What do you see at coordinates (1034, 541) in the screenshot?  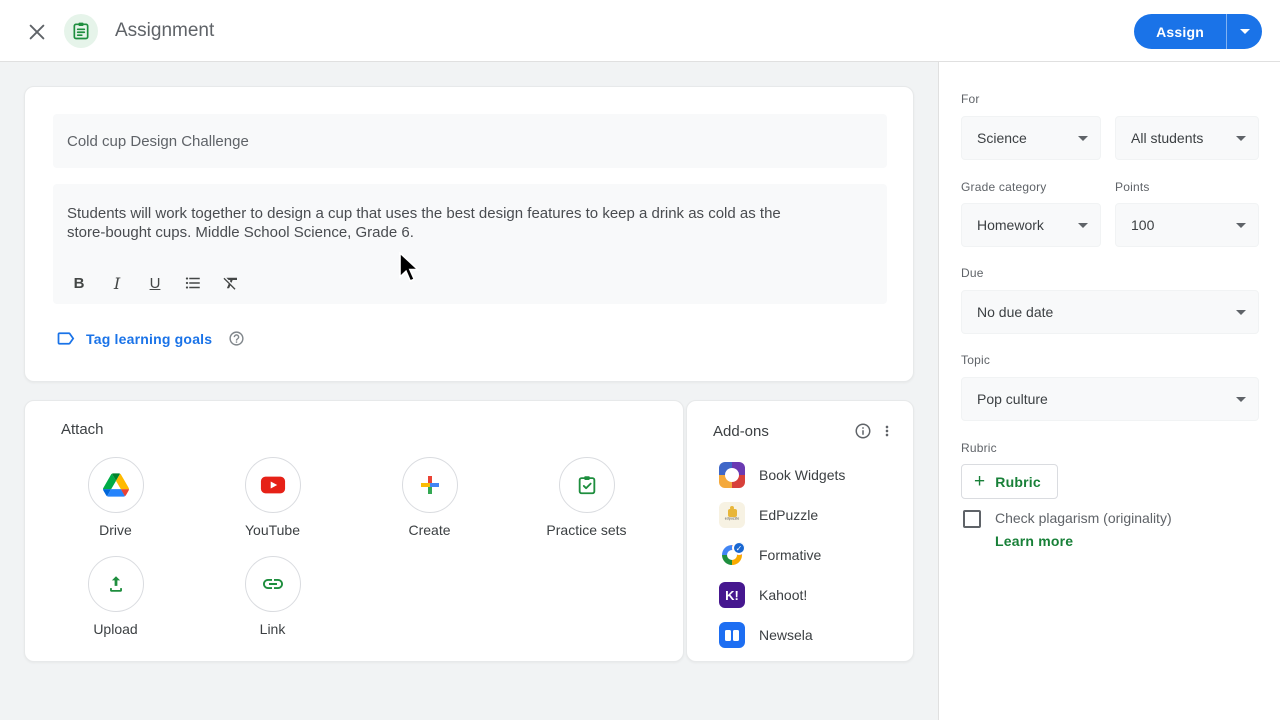 I see `learn-more-link: Learn more` at bounding box center [1034, 541].